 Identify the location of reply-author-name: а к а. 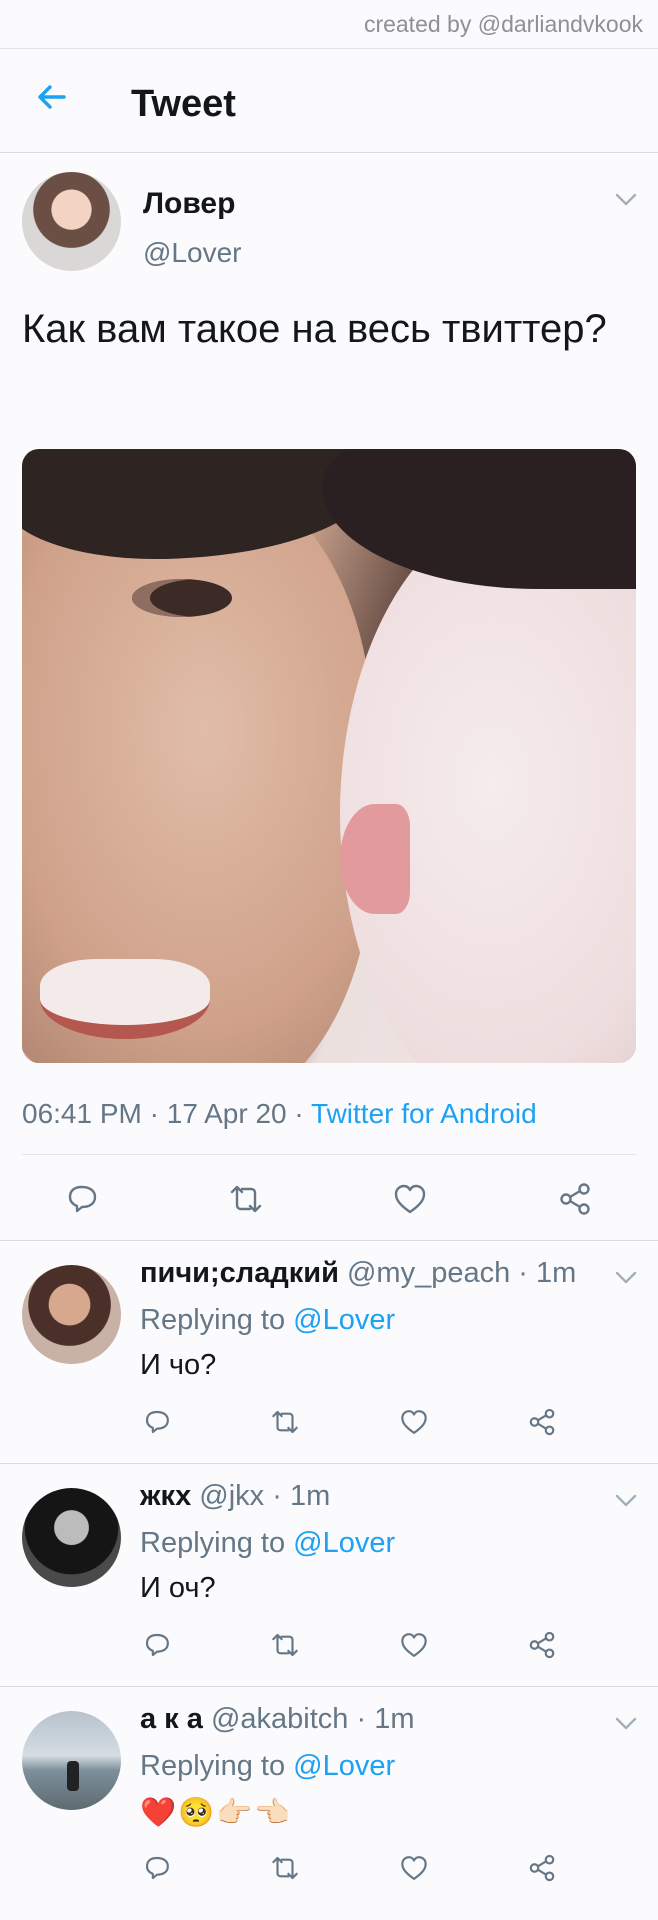
(171, 1719).